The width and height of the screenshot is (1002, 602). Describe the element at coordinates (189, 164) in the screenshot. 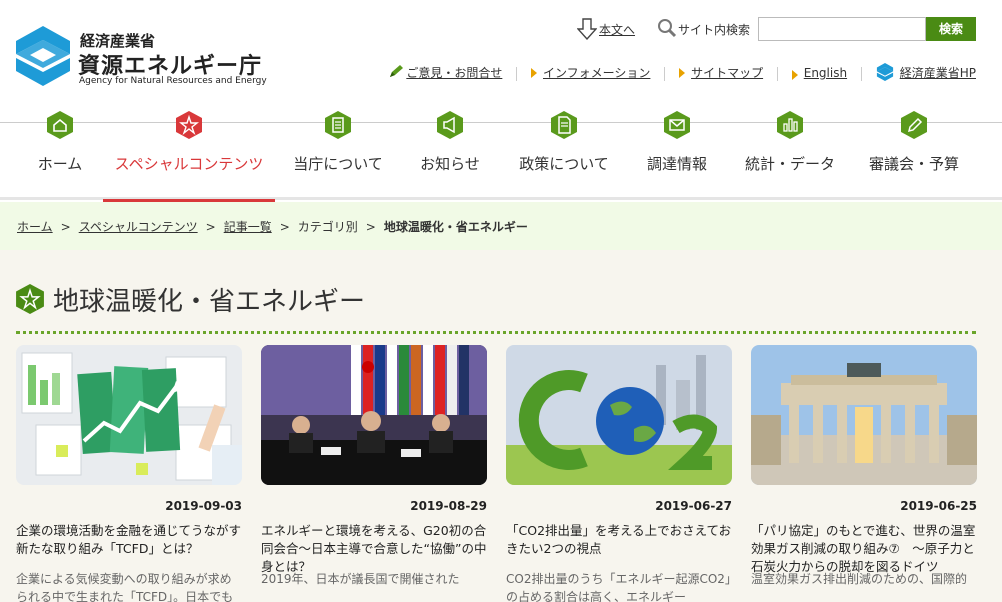

I see `nav-label-special-contents: スペシャルコンテンツ` at that location.